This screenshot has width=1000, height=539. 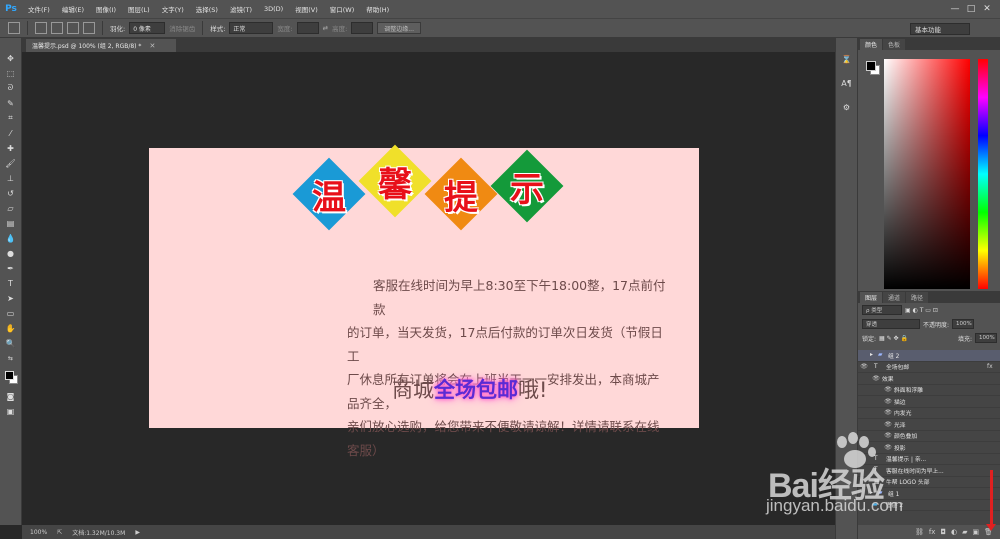 I want to click on history-brush-tool-icon: ↺, so click(x=11, y=193).